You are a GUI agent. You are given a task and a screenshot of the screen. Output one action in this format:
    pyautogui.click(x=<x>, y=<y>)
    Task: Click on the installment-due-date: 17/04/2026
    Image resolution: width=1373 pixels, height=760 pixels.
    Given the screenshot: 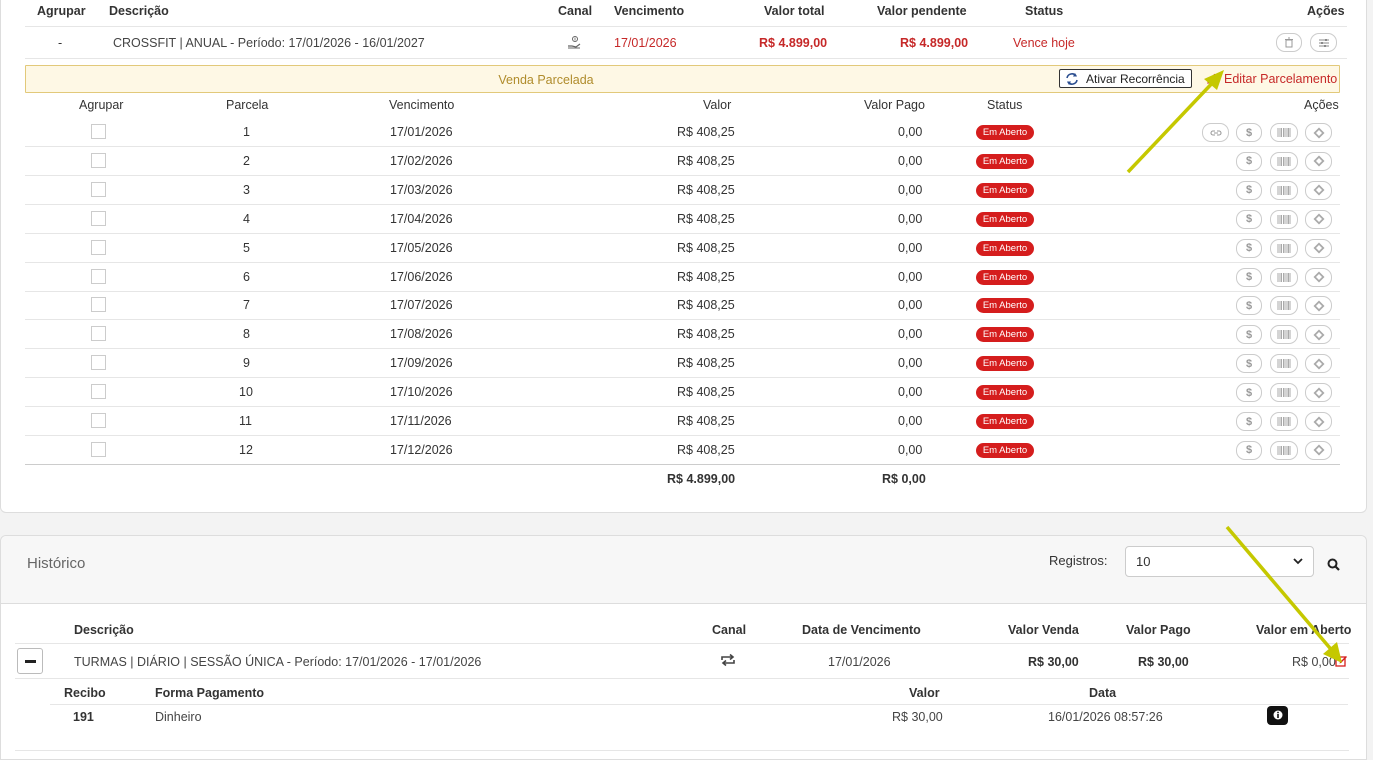 What is the action you would take?
    pyautogui.click(x=421, y=218)
    